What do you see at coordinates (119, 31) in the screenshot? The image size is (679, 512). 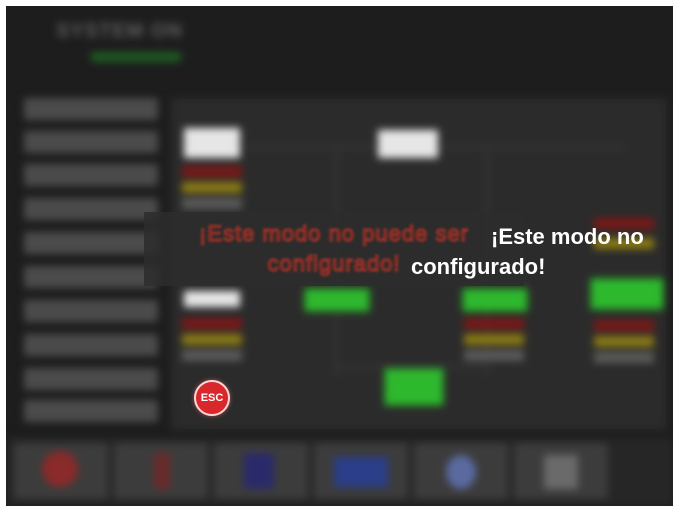 I see `system-status-title: SYSTEM ON` at bounding box center [119, 31].